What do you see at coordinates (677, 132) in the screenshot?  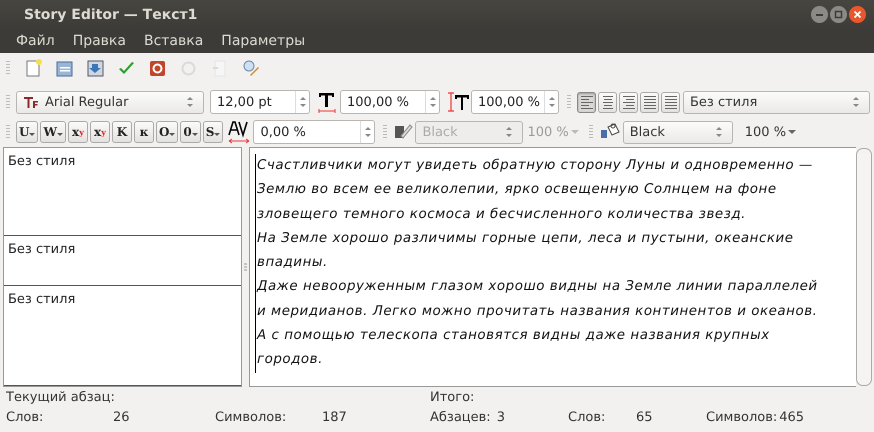 I see `fill-color-dropdown: Black` at bounding box center [677, 132].